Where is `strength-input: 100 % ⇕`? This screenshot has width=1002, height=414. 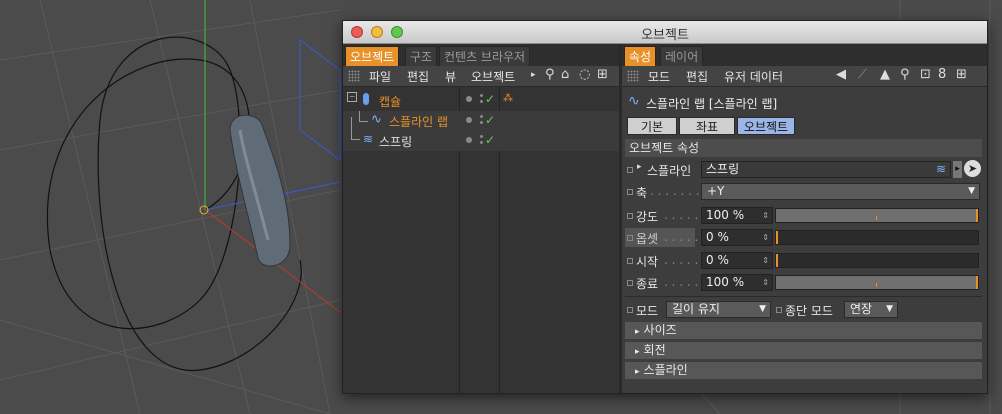 strength-input: 100 % ⇕ is located at coordinates (737, 215).